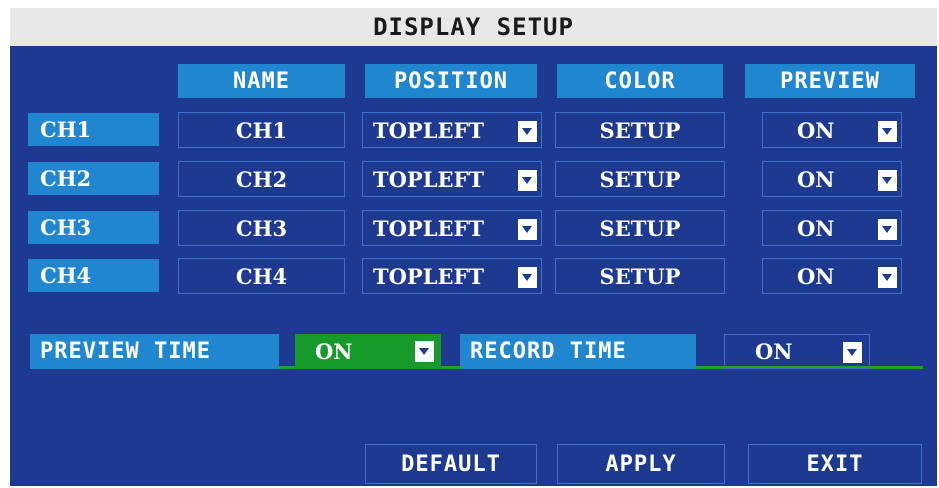  What do you see at coordinates (578, 351) in the screenshot?
I see `record-time-label: RECORD TIME` at bounding box center [578, 351].